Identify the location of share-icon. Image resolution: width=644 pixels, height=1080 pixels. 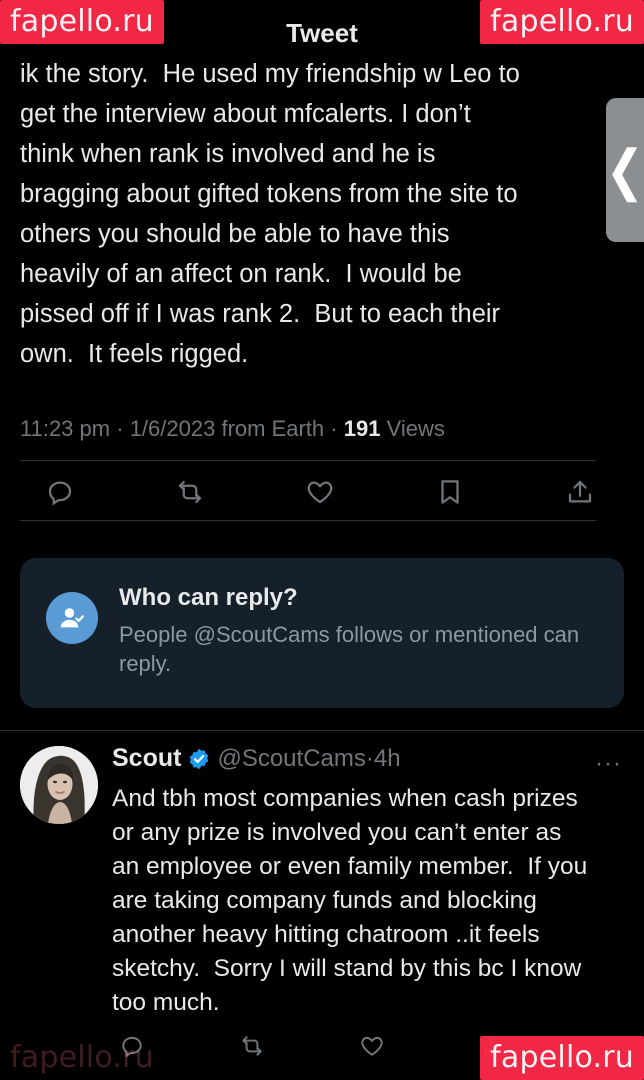
(580, 491).